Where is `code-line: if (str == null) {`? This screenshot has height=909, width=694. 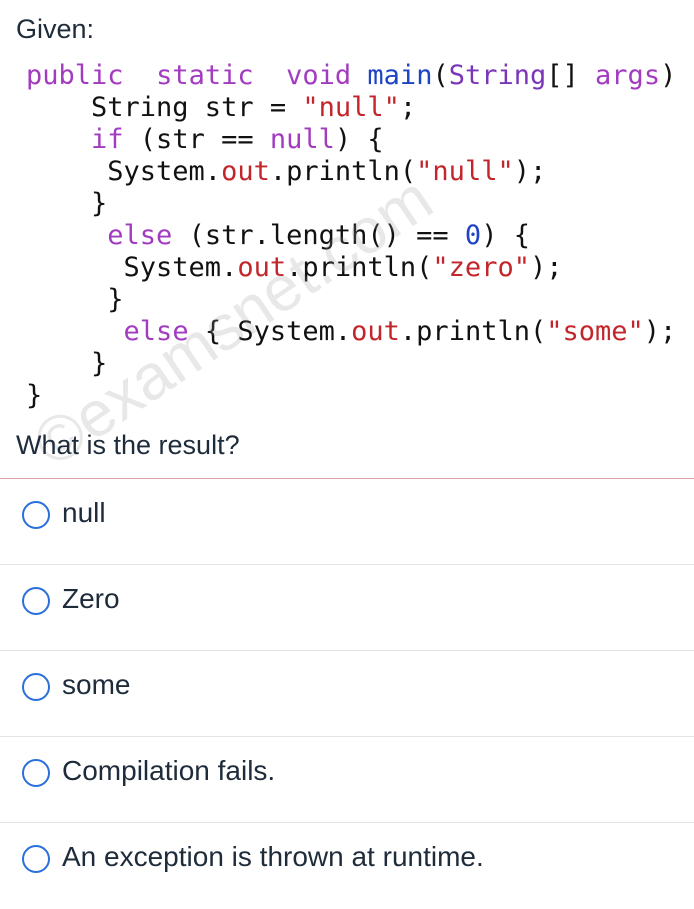
code-line: if (str == null) { is located at coordinates (360, 140).